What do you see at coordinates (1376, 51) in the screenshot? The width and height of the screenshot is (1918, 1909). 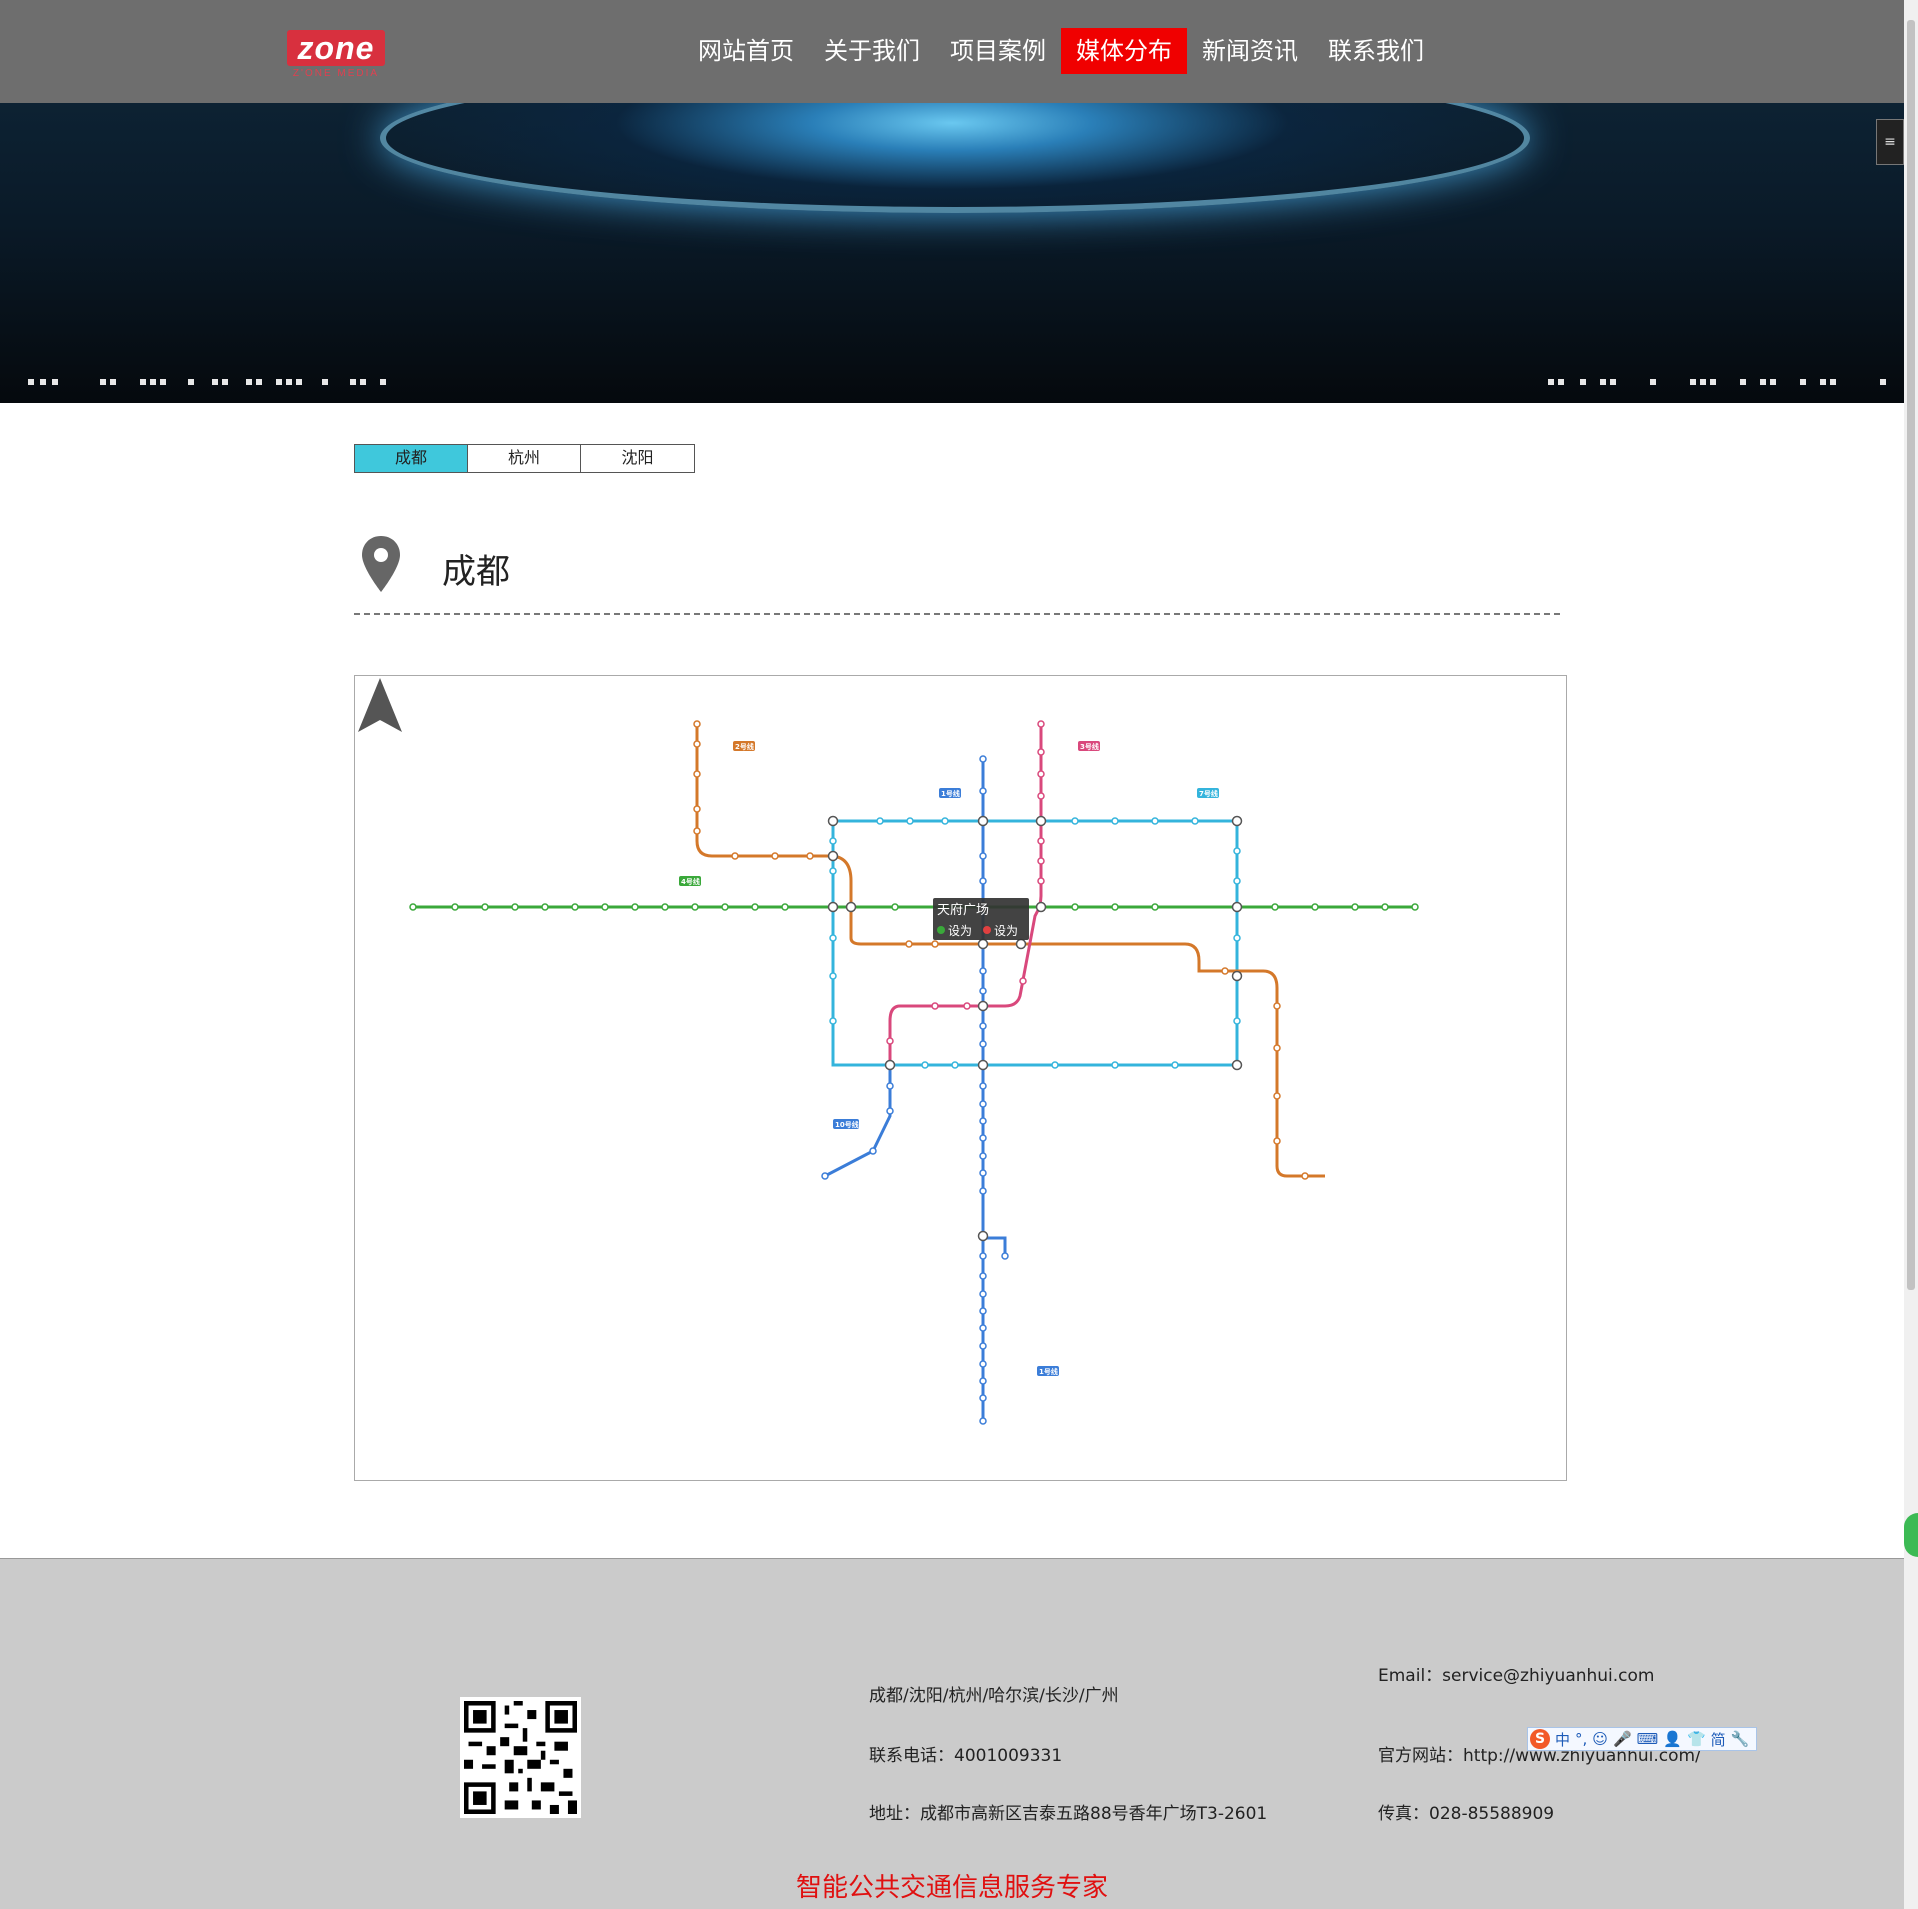 I see `nav-item-contact: 联系我们` at bounding box center [1376, 51].